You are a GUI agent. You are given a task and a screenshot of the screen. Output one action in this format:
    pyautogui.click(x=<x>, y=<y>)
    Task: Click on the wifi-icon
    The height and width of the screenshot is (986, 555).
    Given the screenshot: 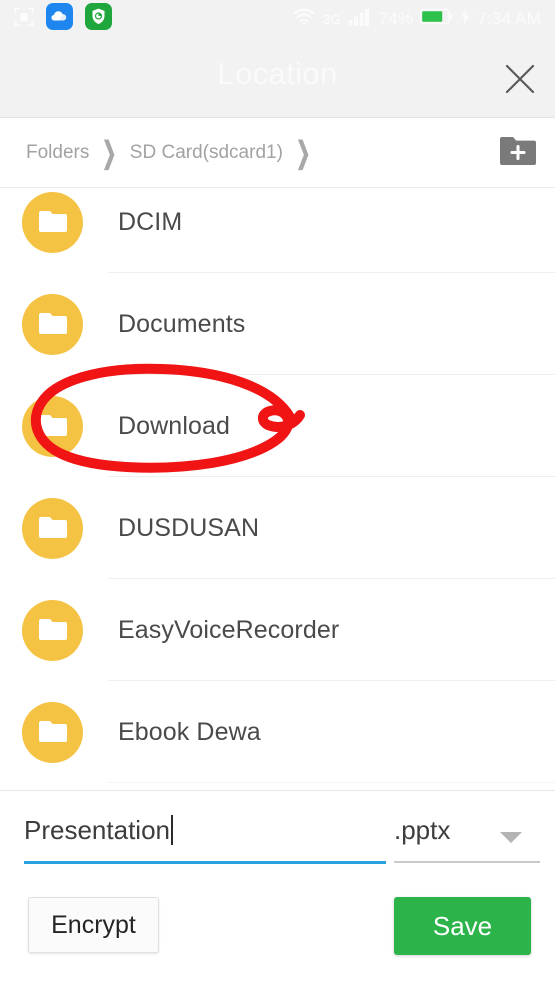 What is the action you would take?
    pyautogui.click(x=304, y=19)
    